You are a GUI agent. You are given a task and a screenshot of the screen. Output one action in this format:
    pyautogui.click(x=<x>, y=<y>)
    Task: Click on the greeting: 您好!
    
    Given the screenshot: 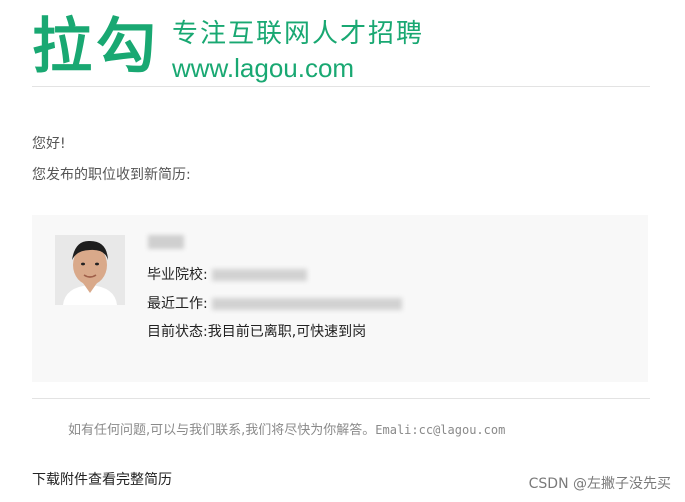 What is the action you would take?
    pyautogui.click(x=49, y=144)
    